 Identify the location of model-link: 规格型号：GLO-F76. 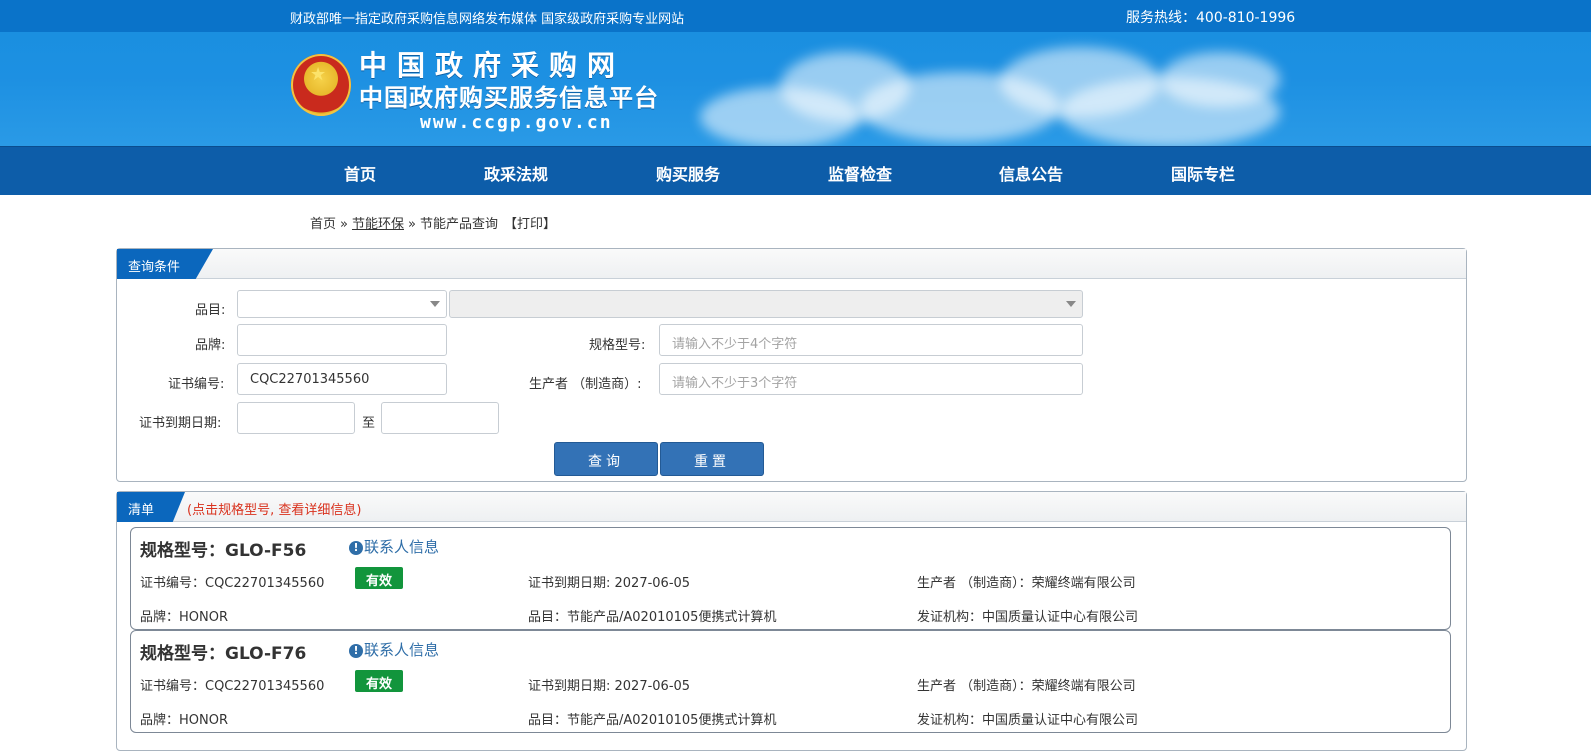
(223, 651).